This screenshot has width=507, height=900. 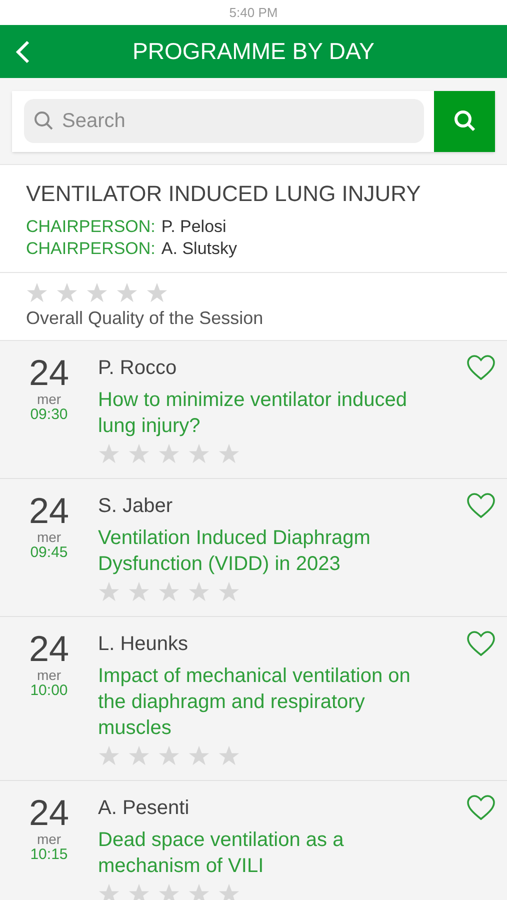 What do you see at coordinates (193, 227) in the screenshot?
I see `chair-name: P. Pelosi` at bounding box center [193, 227].